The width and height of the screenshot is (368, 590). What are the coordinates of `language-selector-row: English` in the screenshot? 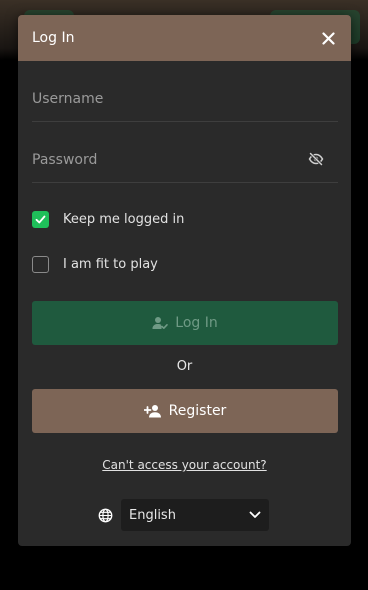 It's located at (183, 515).